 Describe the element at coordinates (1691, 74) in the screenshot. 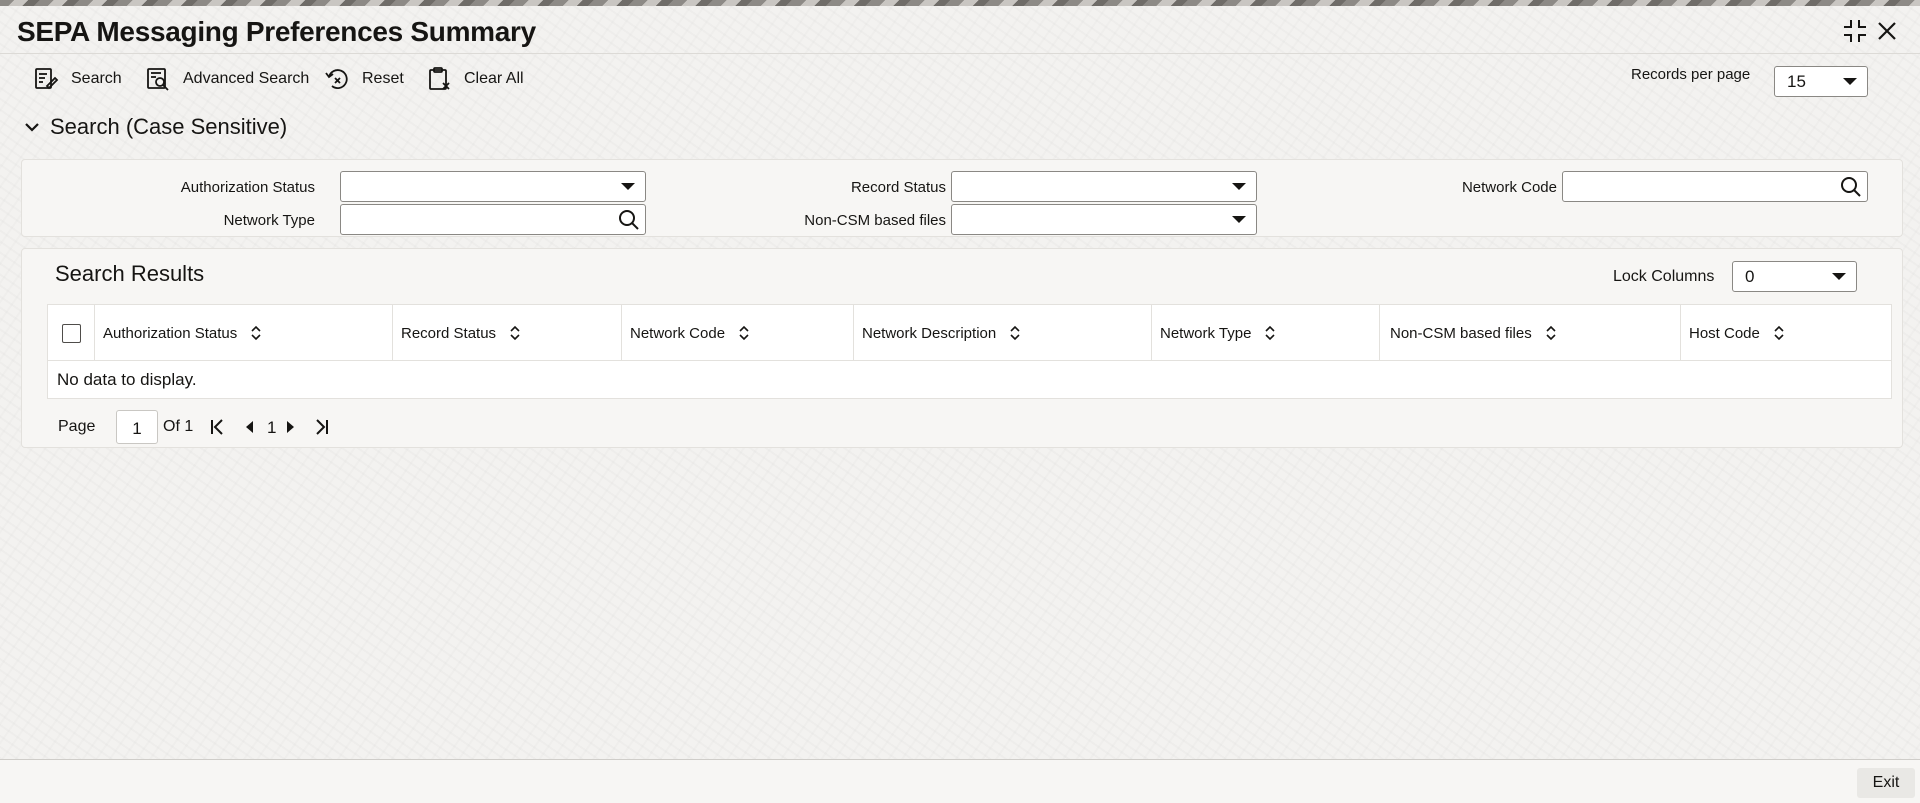

I see `records-per-page-label: Records per page` at that location.